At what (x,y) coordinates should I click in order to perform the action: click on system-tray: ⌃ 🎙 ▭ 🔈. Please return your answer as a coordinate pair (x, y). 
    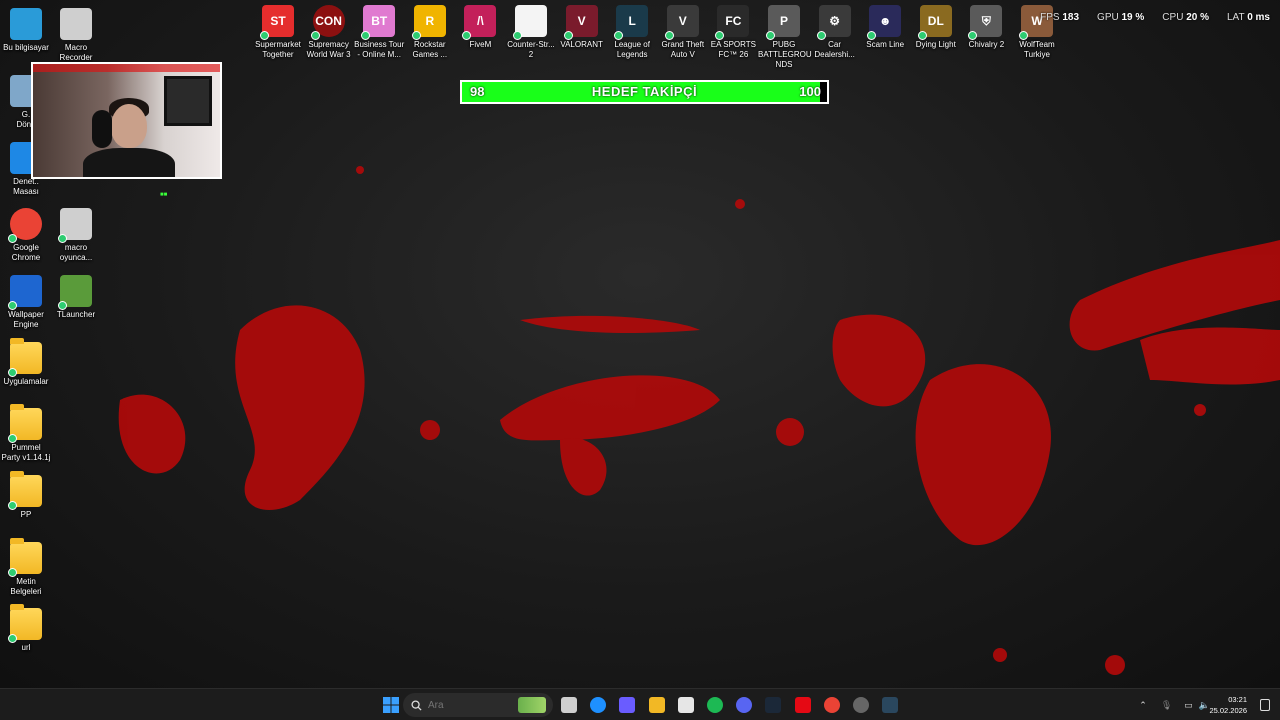
    Looking at the image, I should click on (1174, 704).